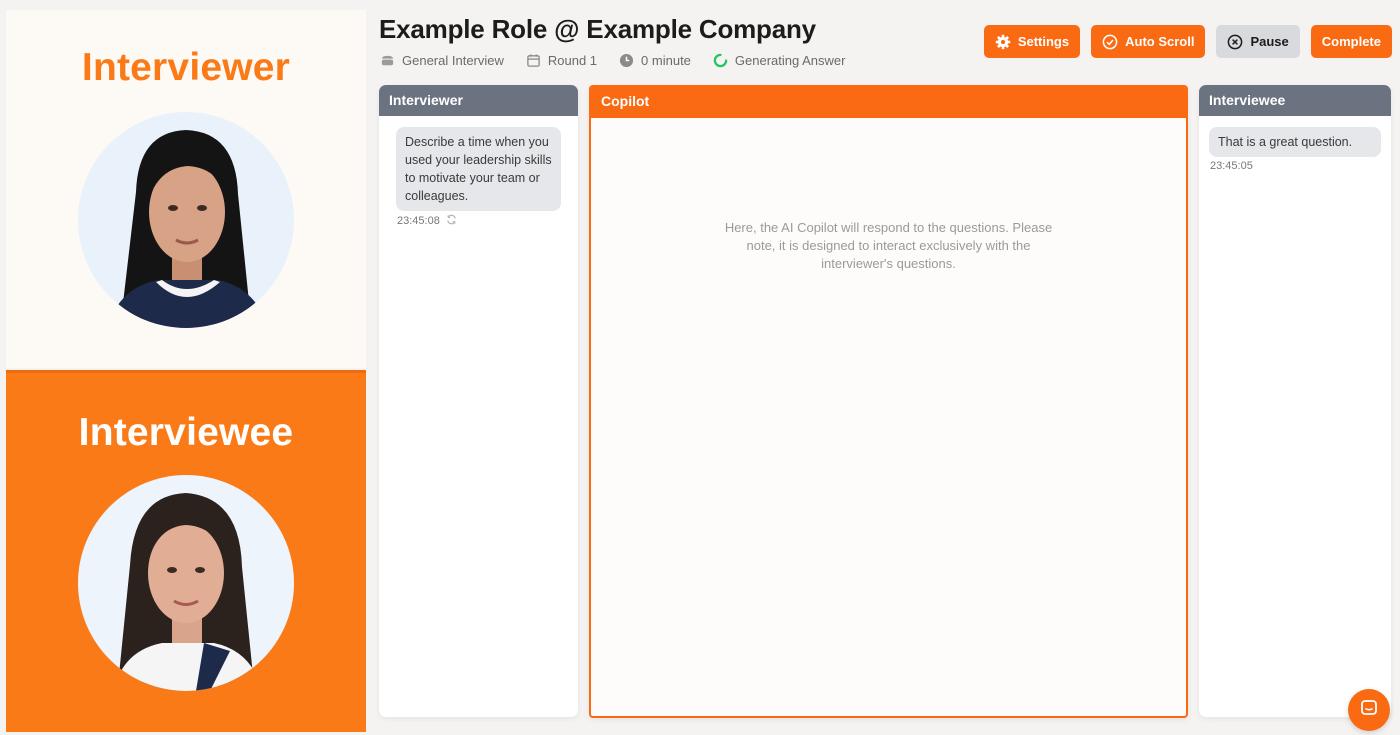 This screenshot has width=1400, height=735. What do you see at coordinates (1003, 42) in the screenshot?
I see `gear-icon` at bounding box center [1003, 42].